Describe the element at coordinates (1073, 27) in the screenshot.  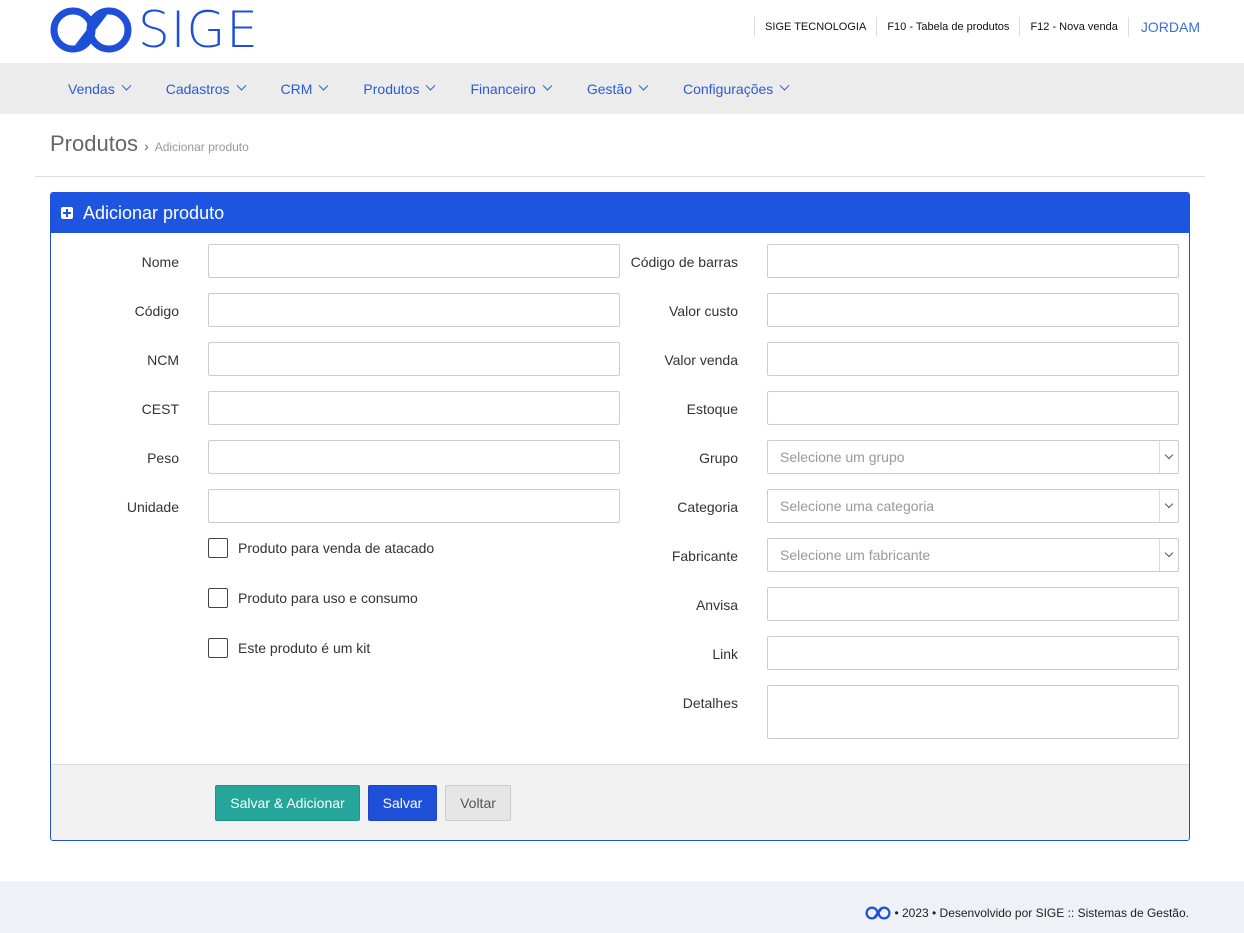
I see `new-sale-link: F12 - Nova venda` at that location.